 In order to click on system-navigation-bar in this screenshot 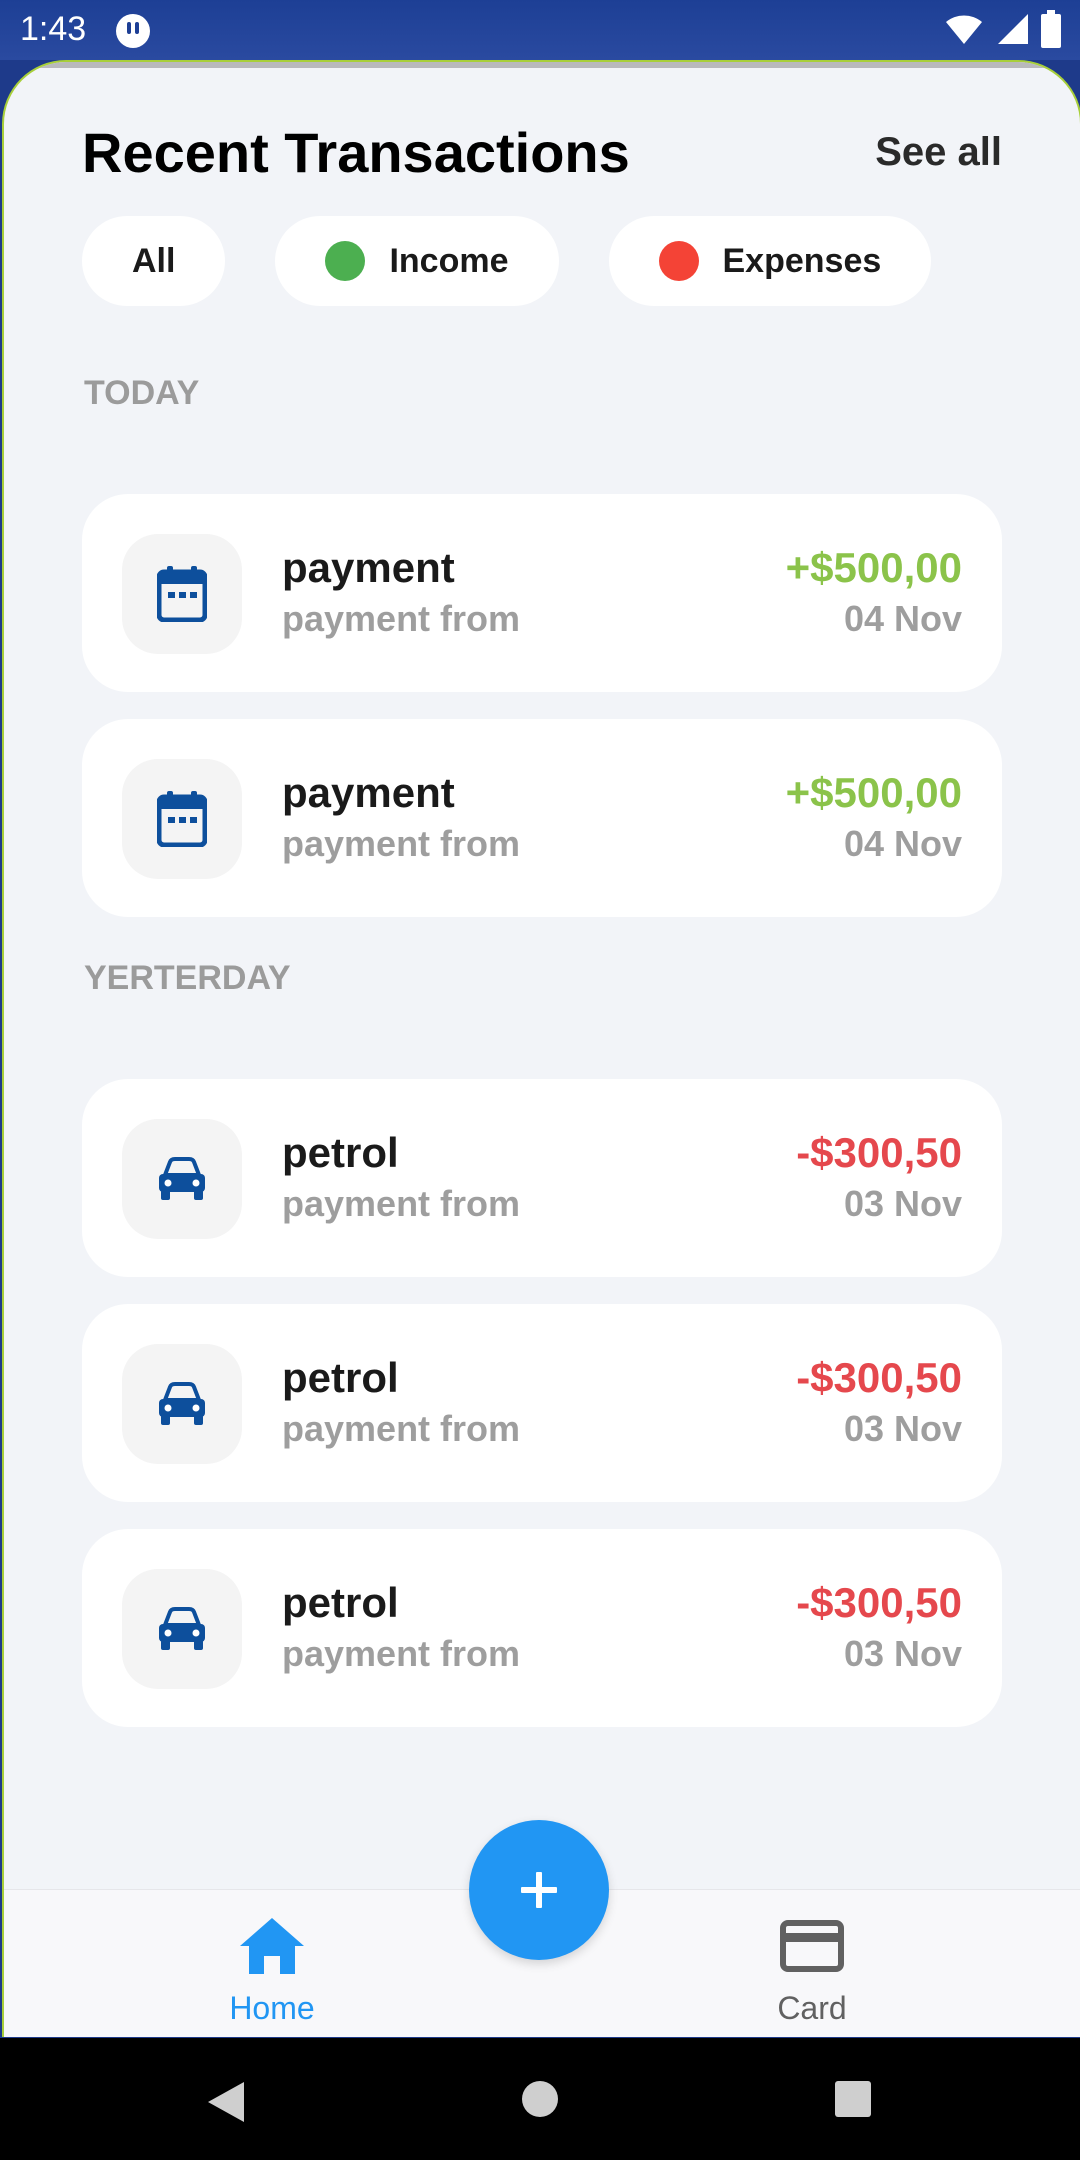, I will do `click(540, 2099)`.